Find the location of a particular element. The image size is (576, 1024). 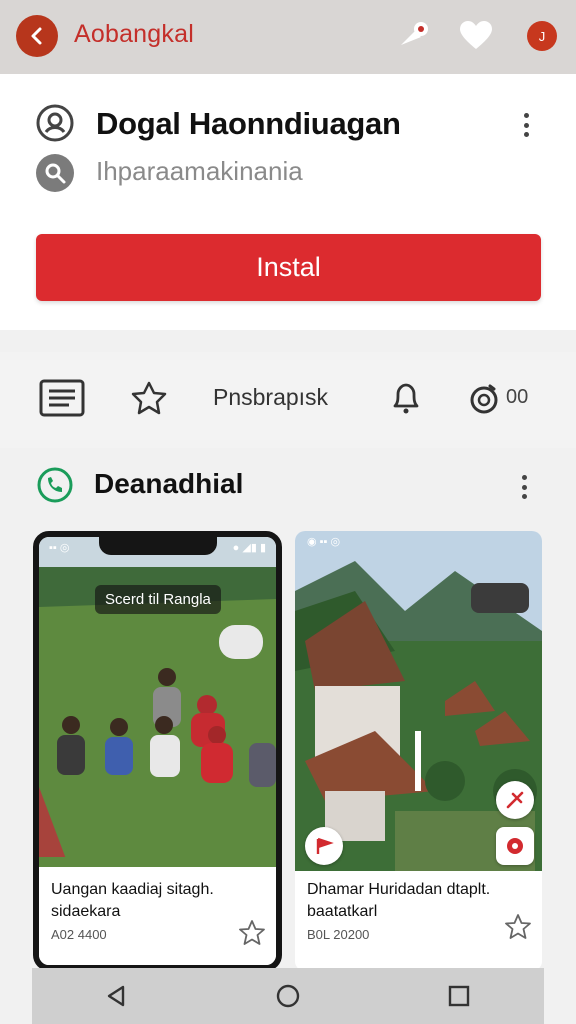

card-caption-line2: baatatkarl is located at coordinates (342, 911).